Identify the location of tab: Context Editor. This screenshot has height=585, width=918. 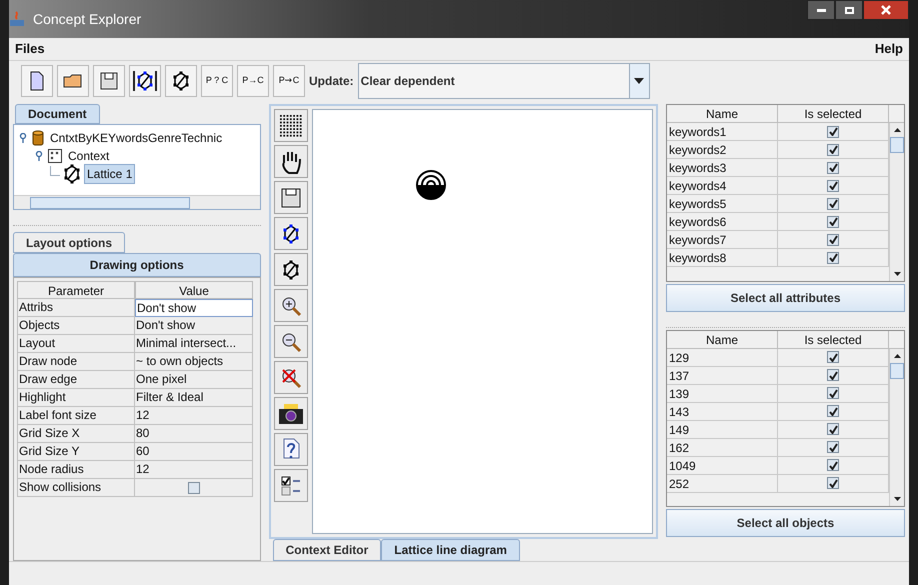
(327, 550).